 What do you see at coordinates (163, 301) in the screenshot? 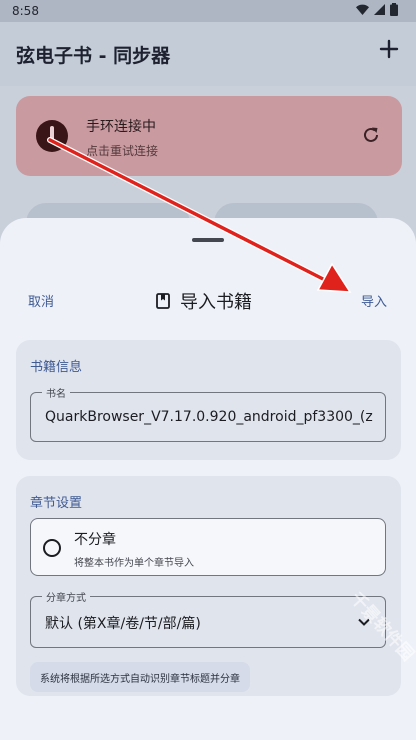
I see `book-icon` at bounding box center [163, 301].